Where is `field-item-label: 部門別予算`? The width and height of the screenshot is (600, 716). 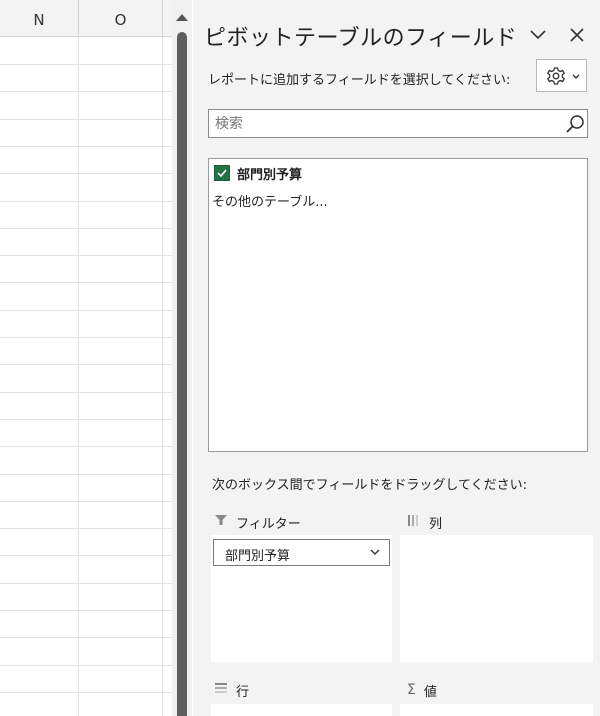
field-item-label: 部門別予算 is located at coordinates (270, 175).